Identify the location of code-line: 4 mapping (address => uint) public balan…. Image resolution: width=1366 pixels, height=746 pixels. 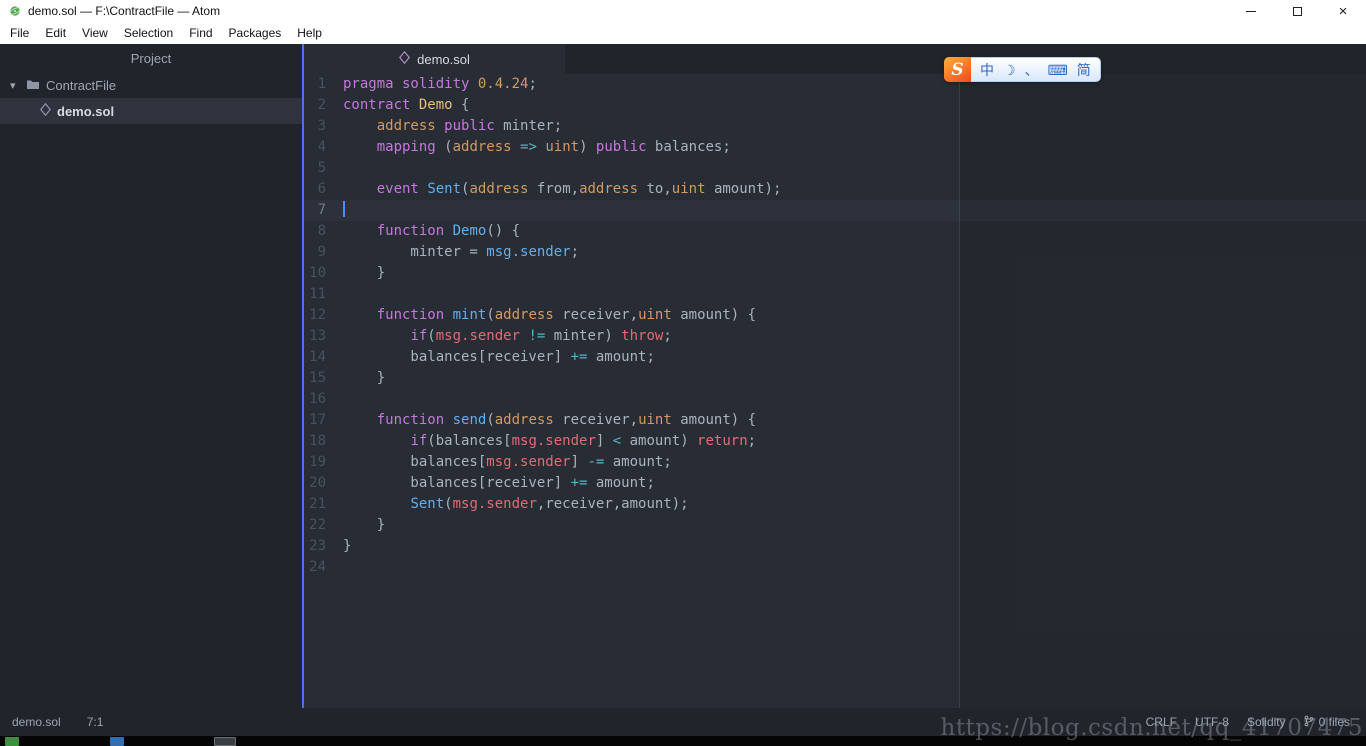
(835, 147).